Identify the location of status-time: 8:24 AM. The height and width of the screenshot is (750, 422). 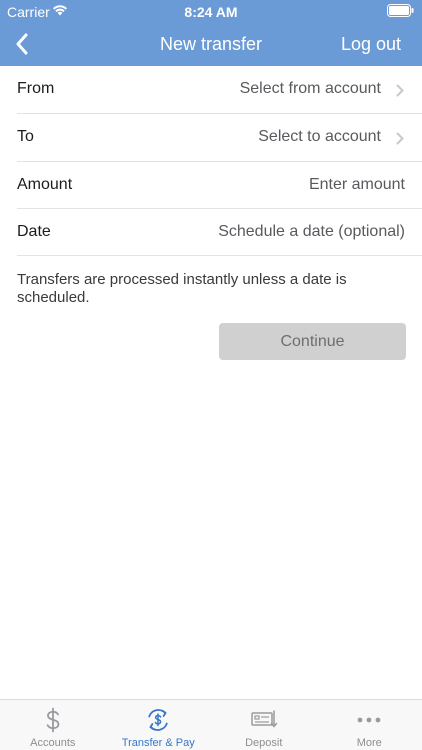
(211, 12).